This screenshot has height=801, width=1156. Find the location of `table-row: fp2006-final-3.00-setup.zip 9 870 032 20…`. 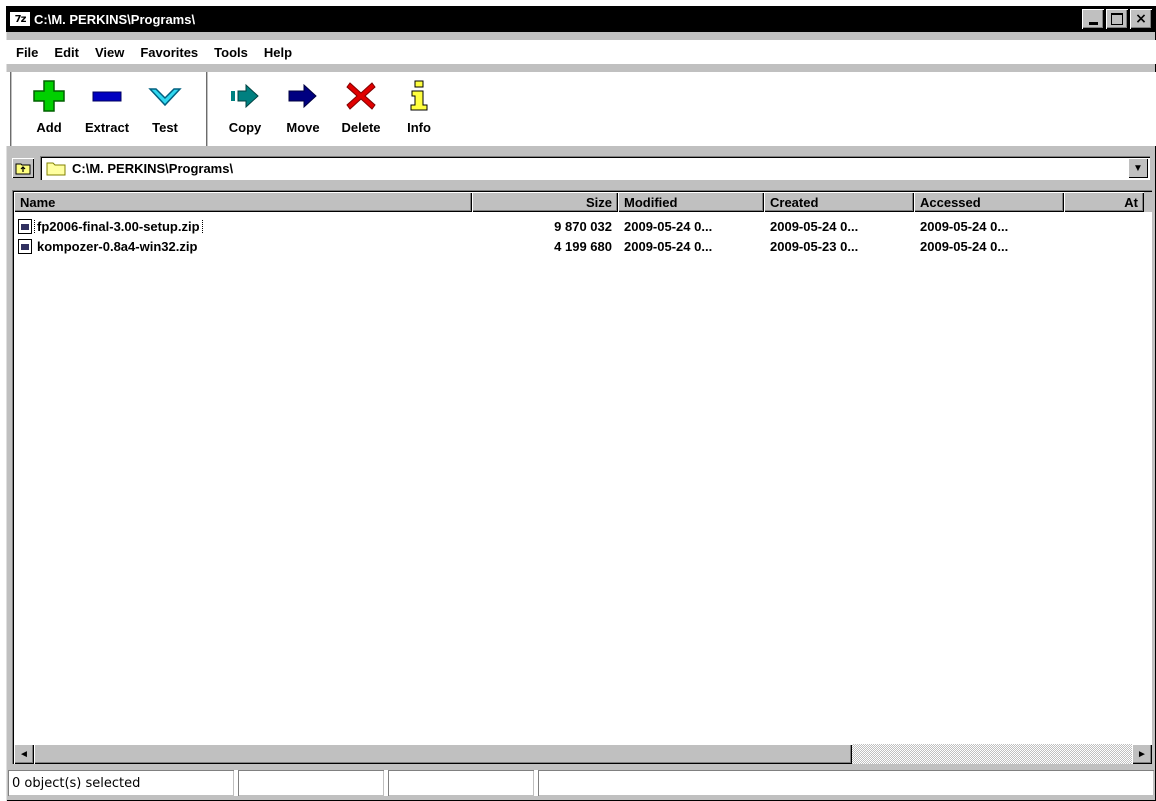

table-row: fp2006-final-3.00-setup.zip 9 870 032 20… is located at coordinates (583, 226).